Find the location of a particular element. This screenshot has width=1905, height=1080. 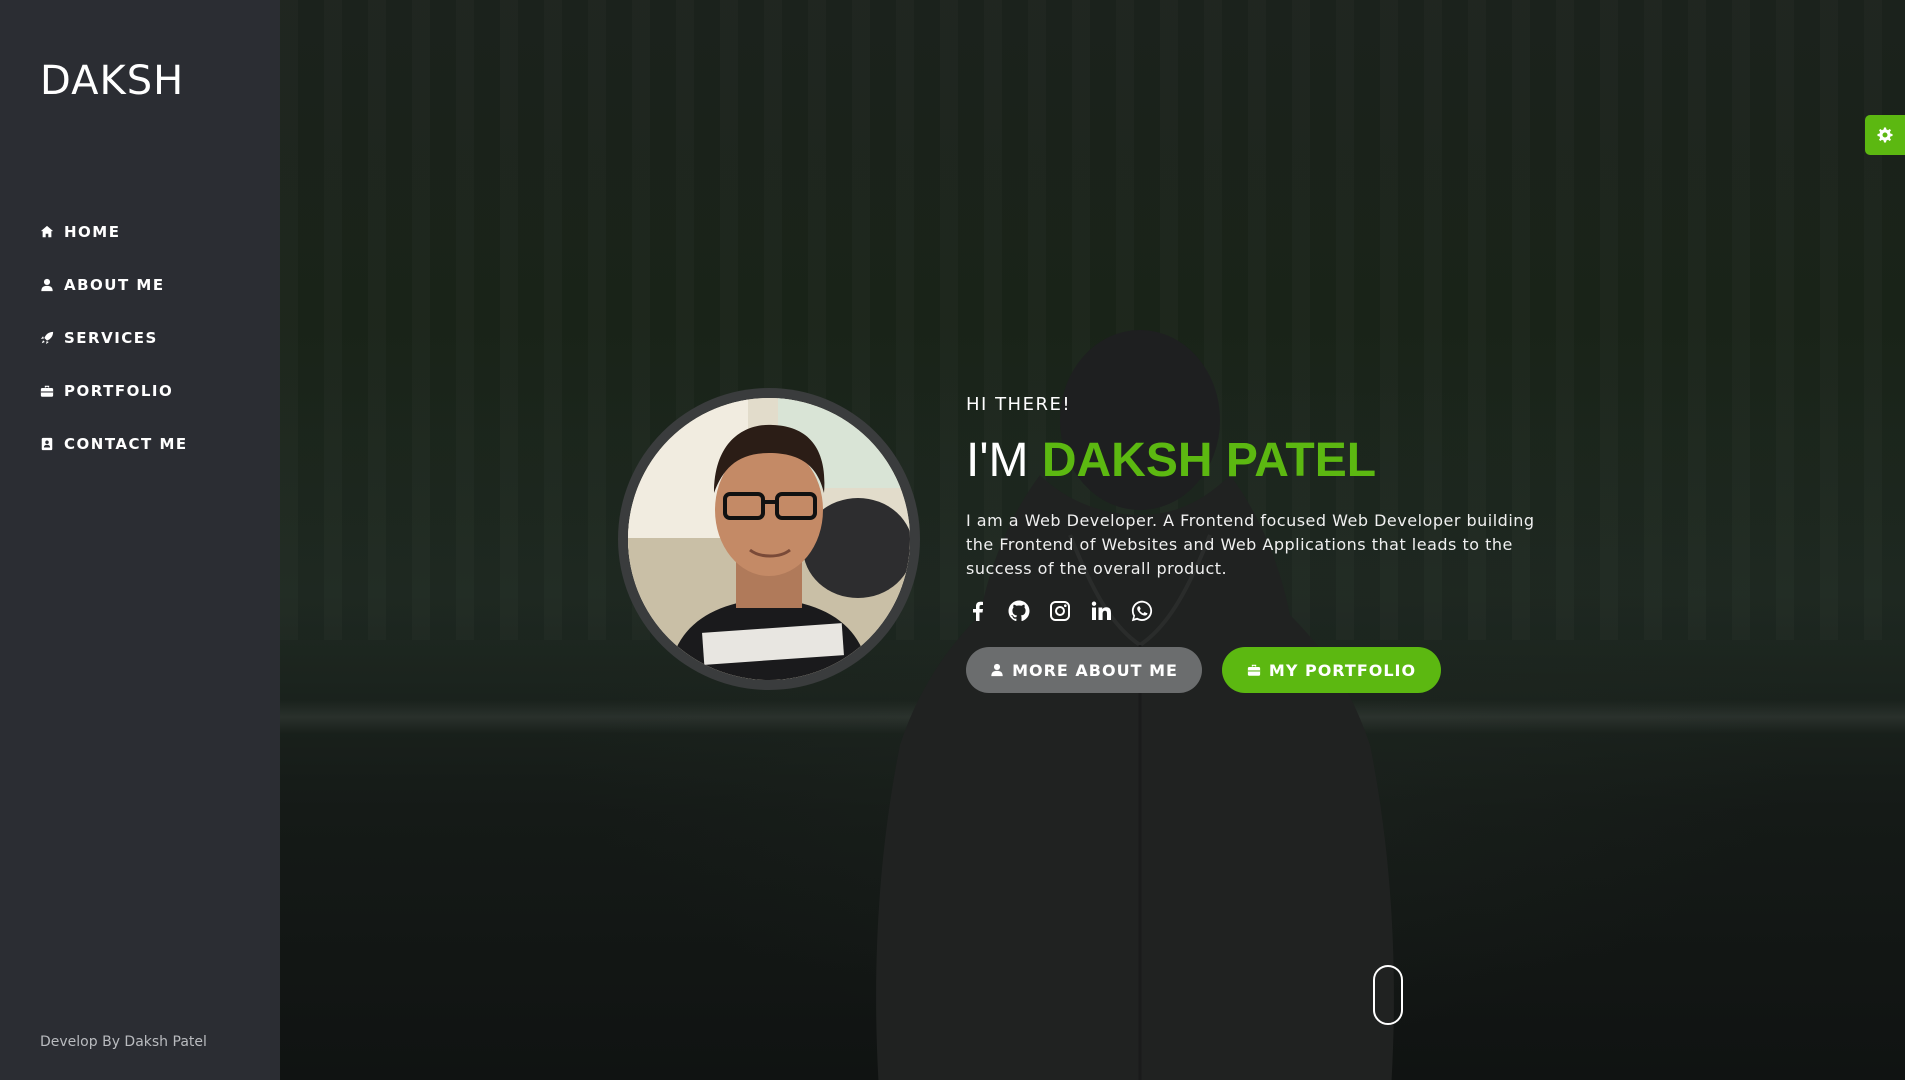

instagram-link is located at coordinates (1060, 611).